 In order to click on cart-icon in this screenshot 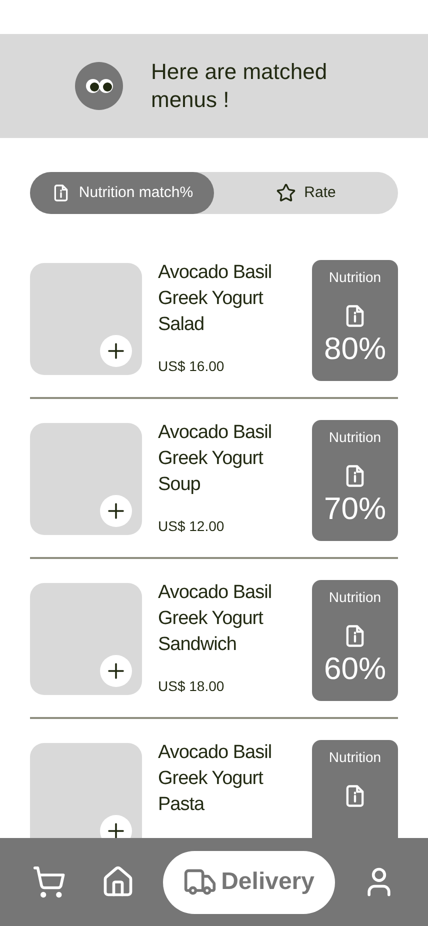, I will do `click(49, 882)`.